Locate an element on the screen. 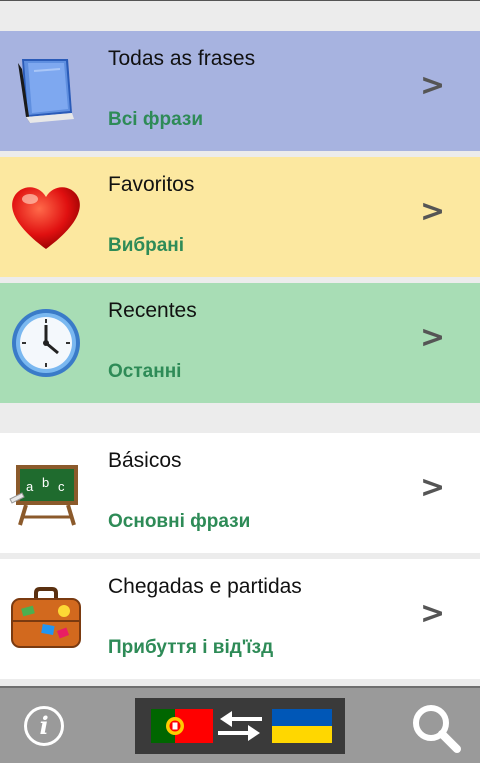 Image resolution: width=480 pixels, height=763 pixels. swap-arrows-icon is located at coordinates (240, 726).